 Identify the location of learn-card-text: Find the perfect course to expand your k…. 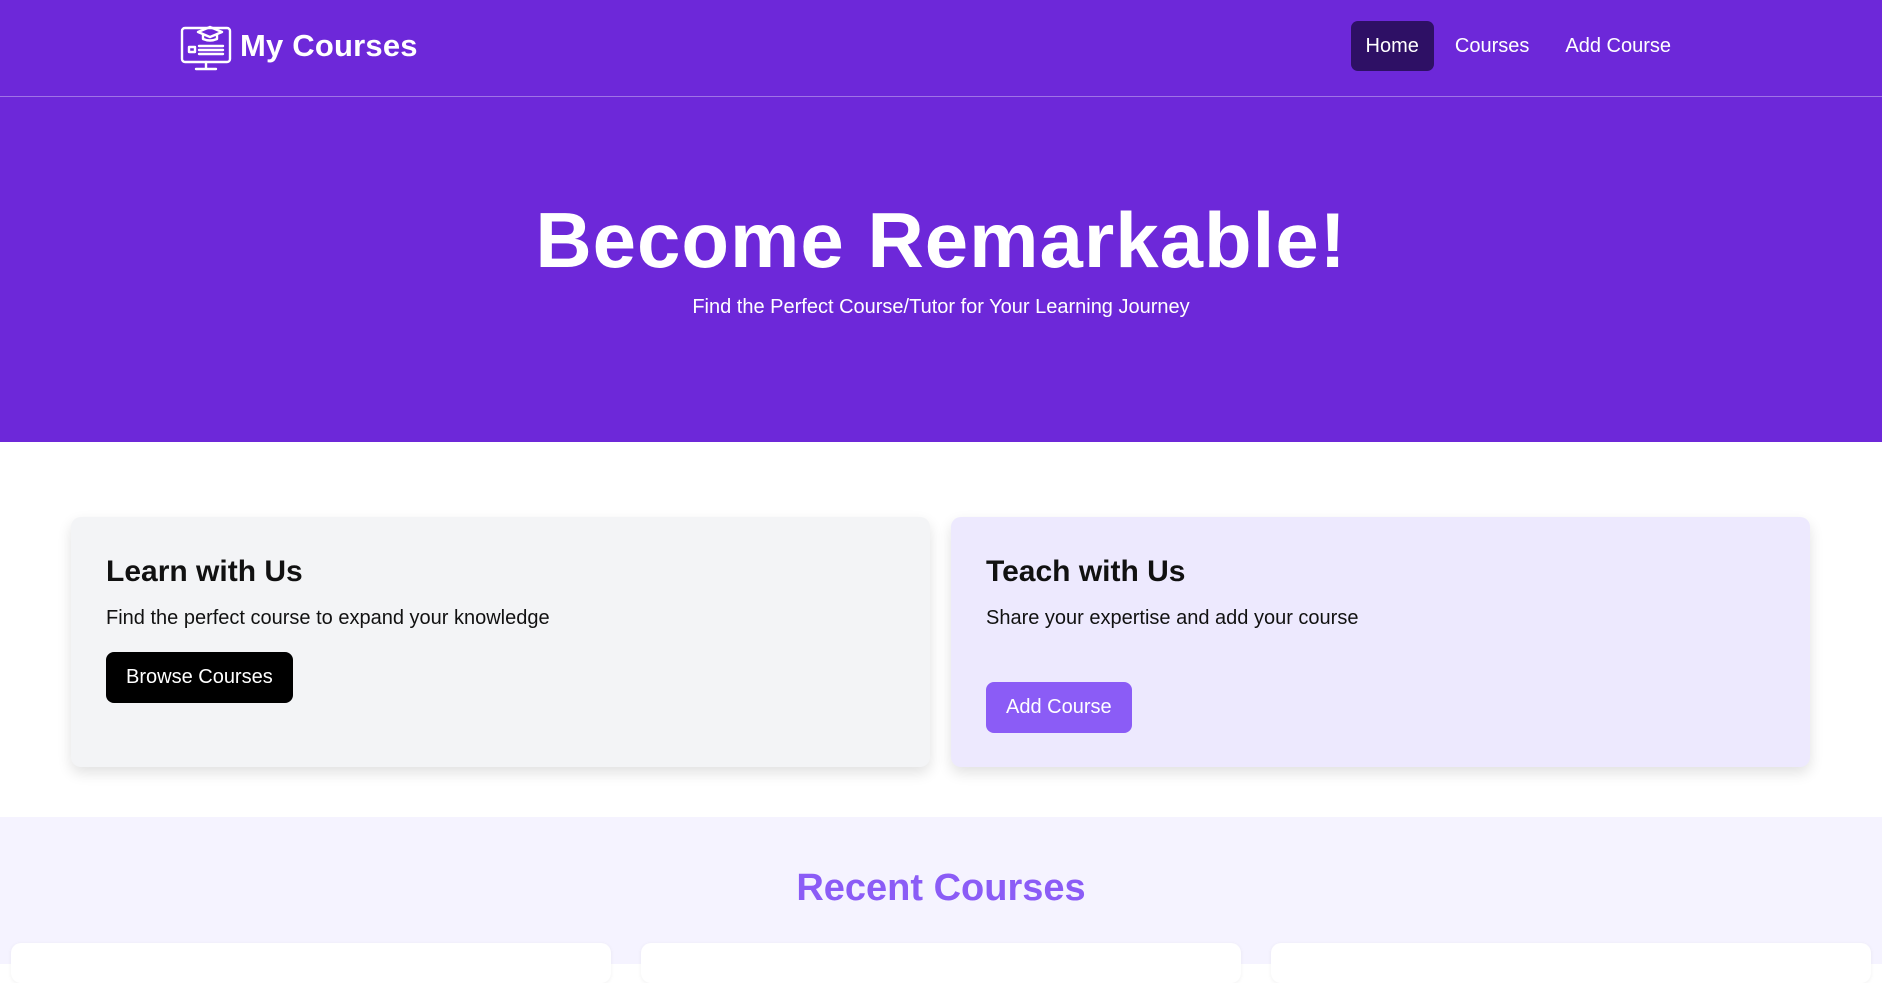
(328, 618).